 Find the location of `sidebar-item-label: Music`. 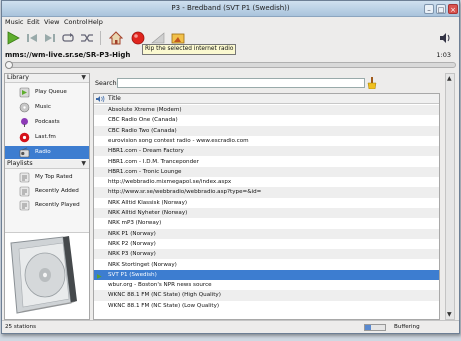

sidebar-item-label: Music is located at coordinates (43, 107).